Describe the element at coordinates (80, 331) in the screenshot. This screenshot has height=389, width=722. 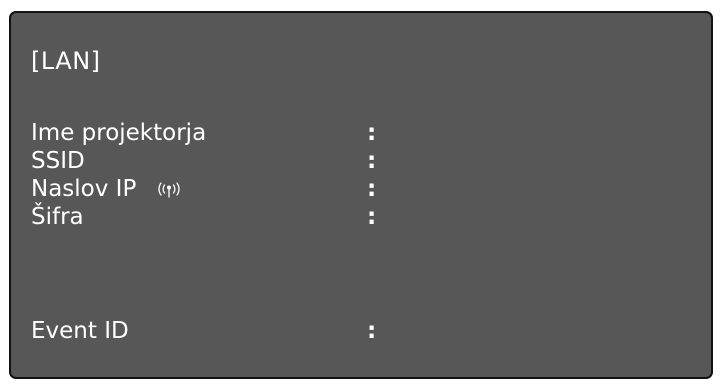
I see `row-label: Event ID` at that location.